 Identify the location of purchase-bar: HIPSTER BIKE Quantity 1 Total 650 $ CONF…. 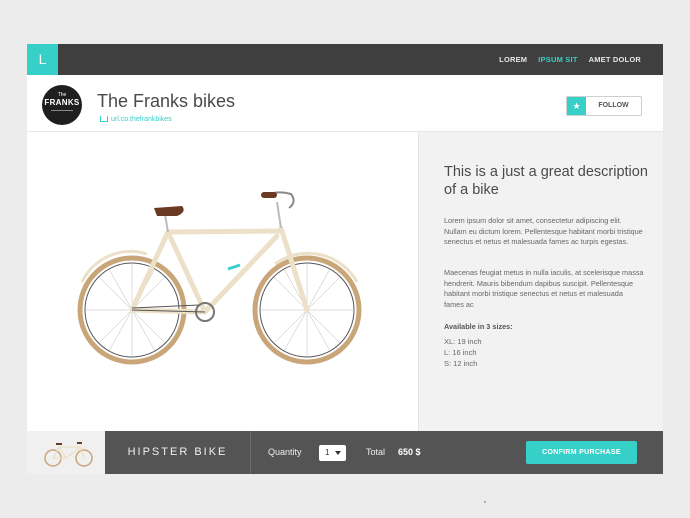
(345, 452).